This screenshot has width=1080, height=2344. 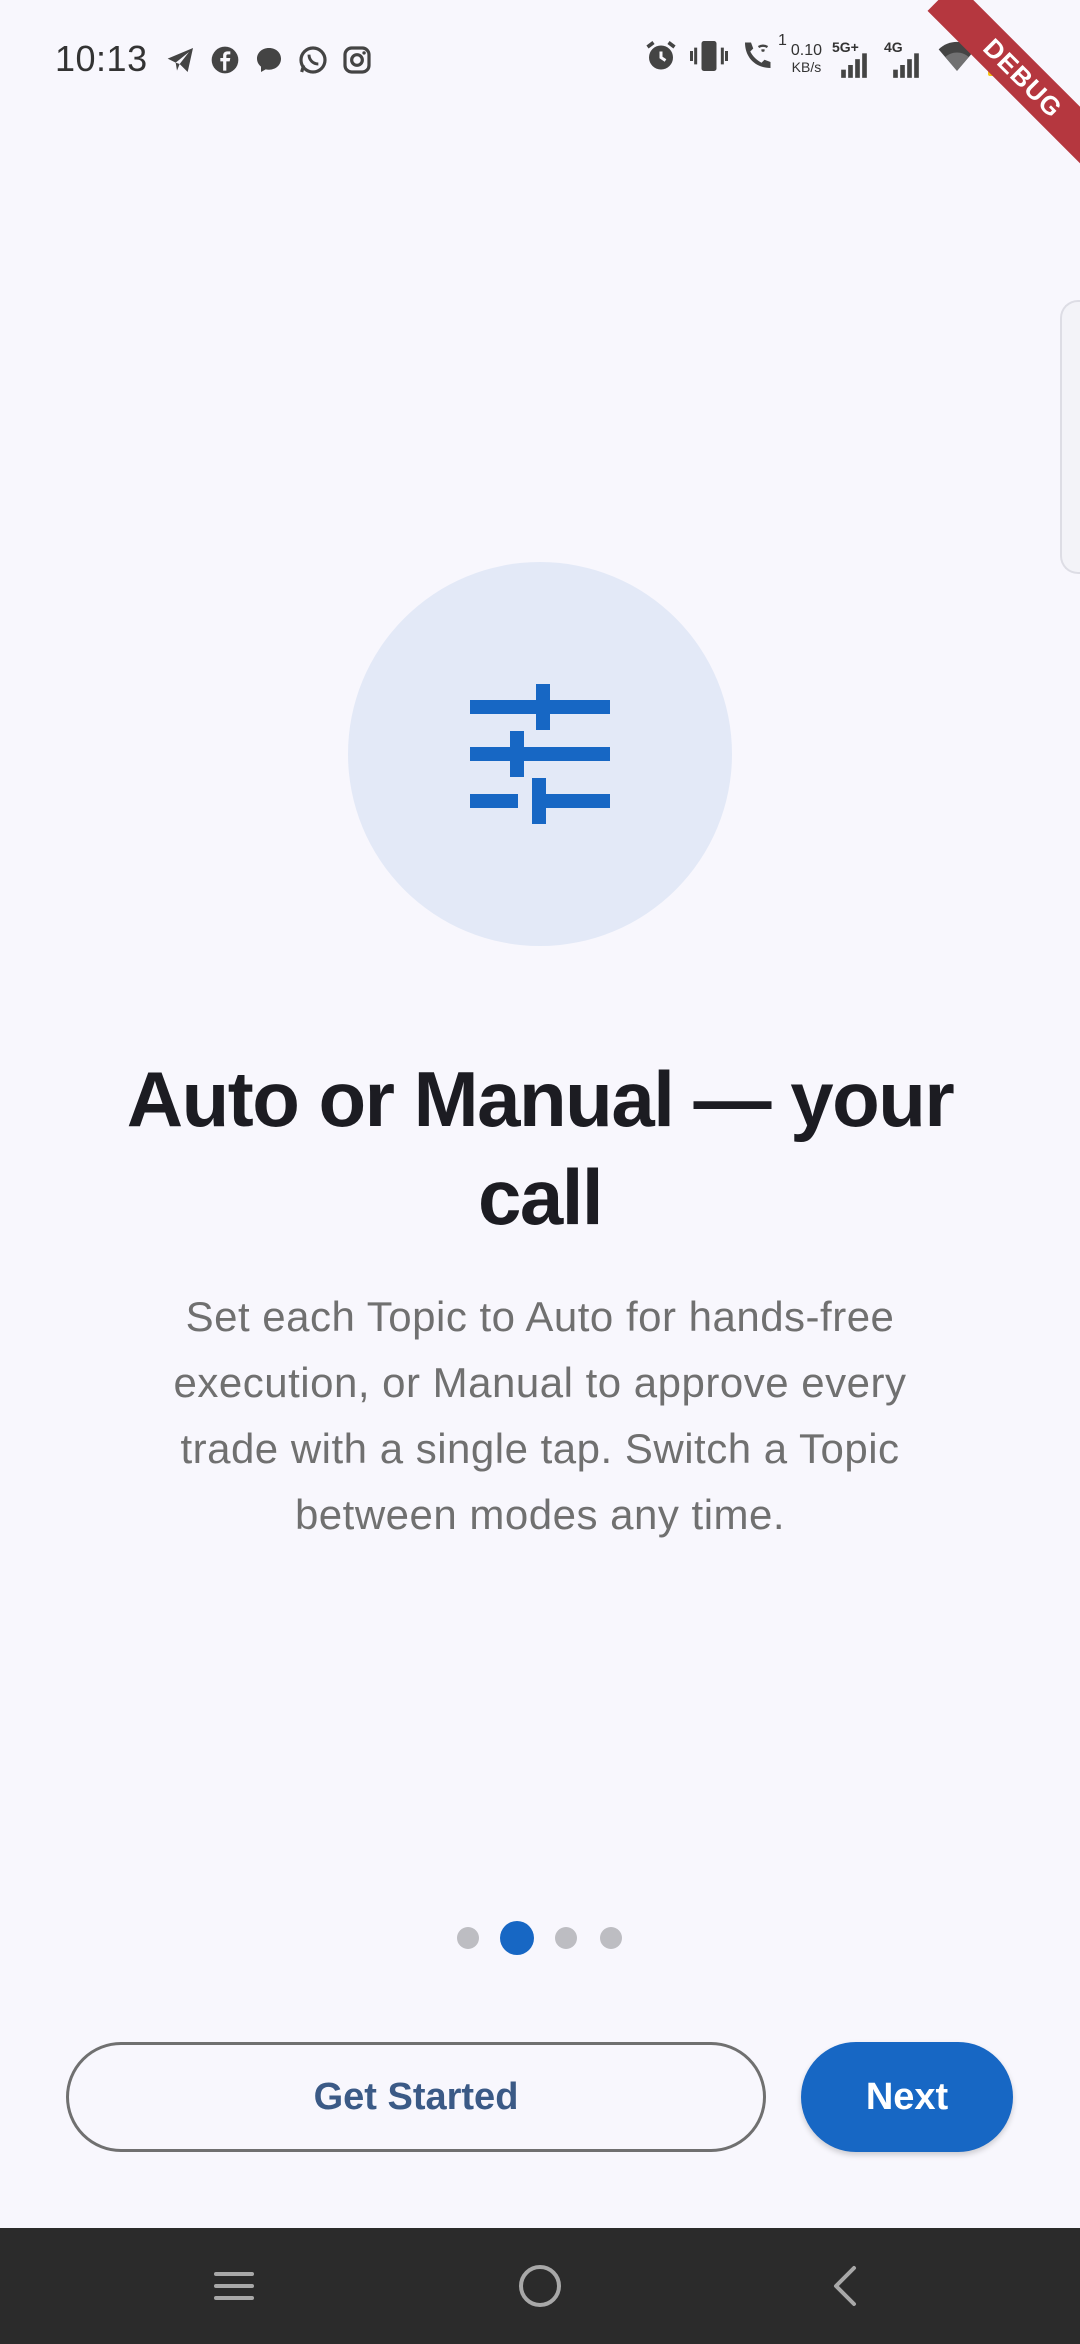 What do you see at coordinates (416, 2097) in the screenshot?
I see `get-started-button: Get Started` at bounding box center [416, 2097].